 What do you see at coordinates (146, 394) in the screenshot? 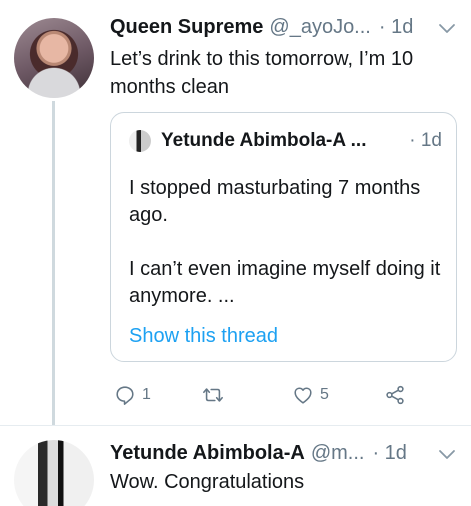
I see `reply-count: 1` at bounding box center [146, 394].